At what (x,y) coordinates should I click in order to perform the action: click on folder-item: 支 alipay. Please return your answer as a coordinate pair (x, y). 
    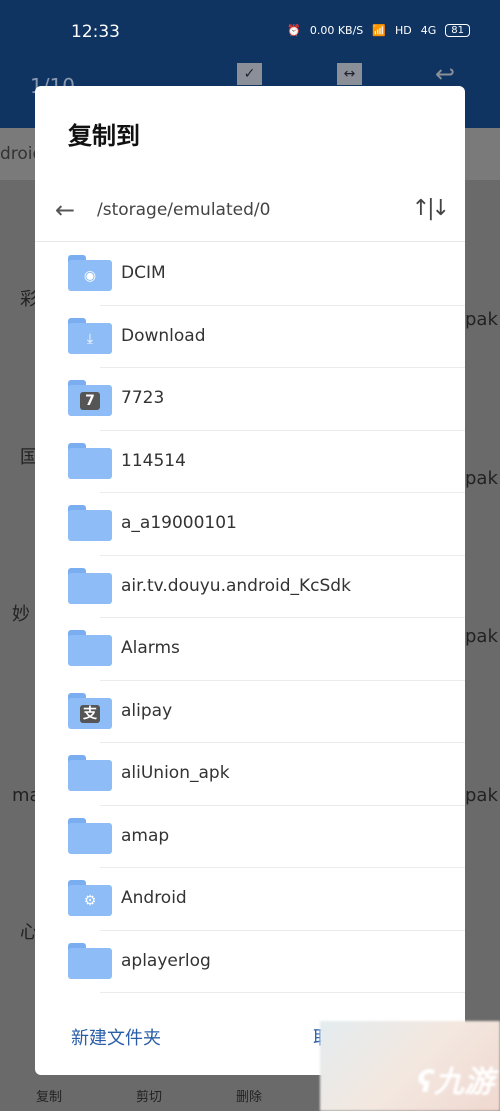
    Looking at the image, I should click on (250, 712).